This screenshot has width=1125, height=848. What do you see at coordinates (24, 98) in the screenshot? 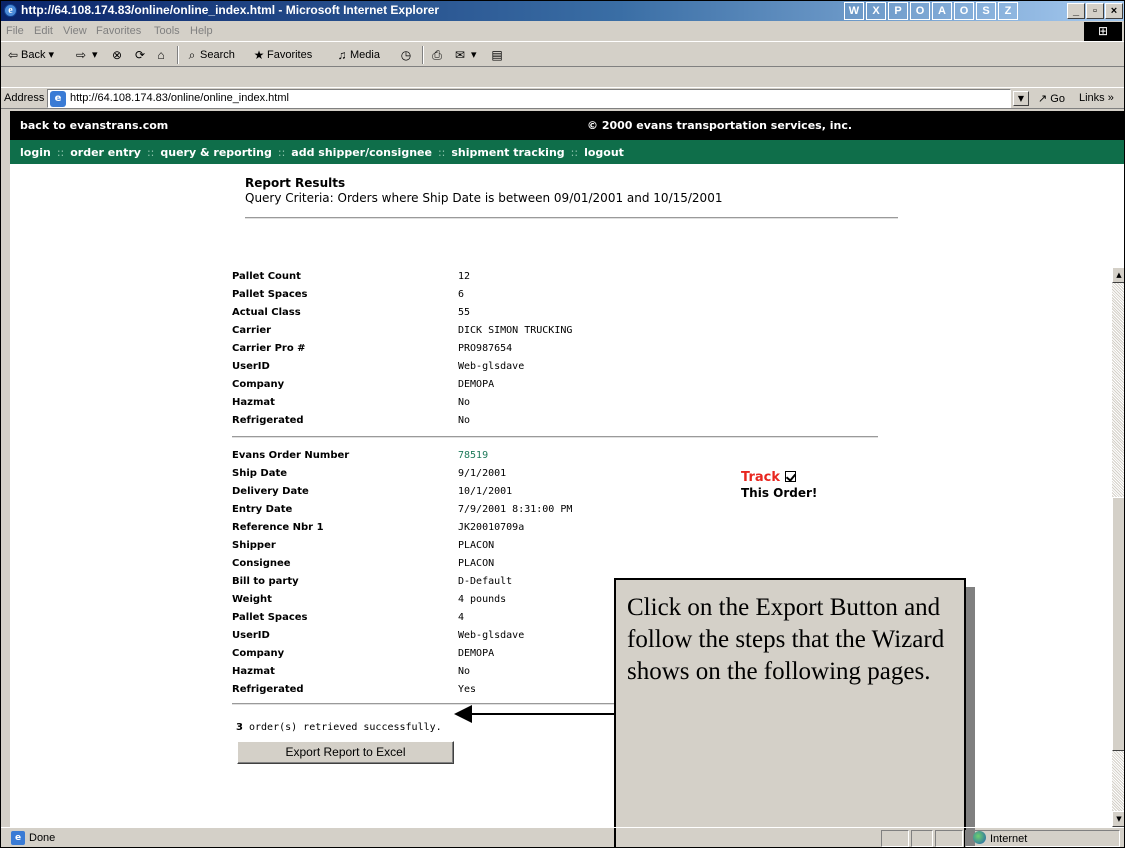
I see `address-label: Address` at bounding box center [24, 98].